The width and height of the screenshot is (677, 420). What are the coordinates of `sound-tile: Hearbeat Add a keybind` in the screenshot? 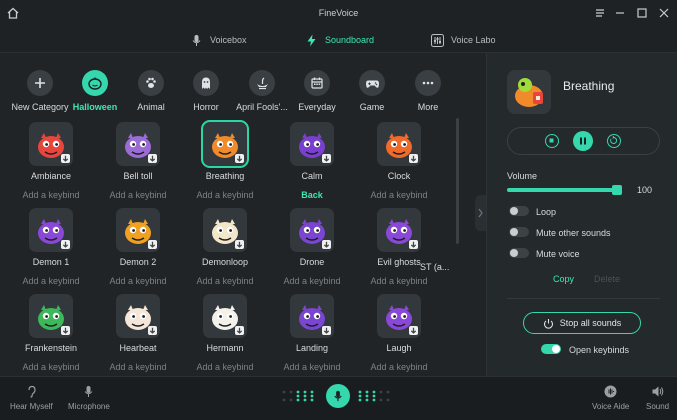 It's located at (138, 333).